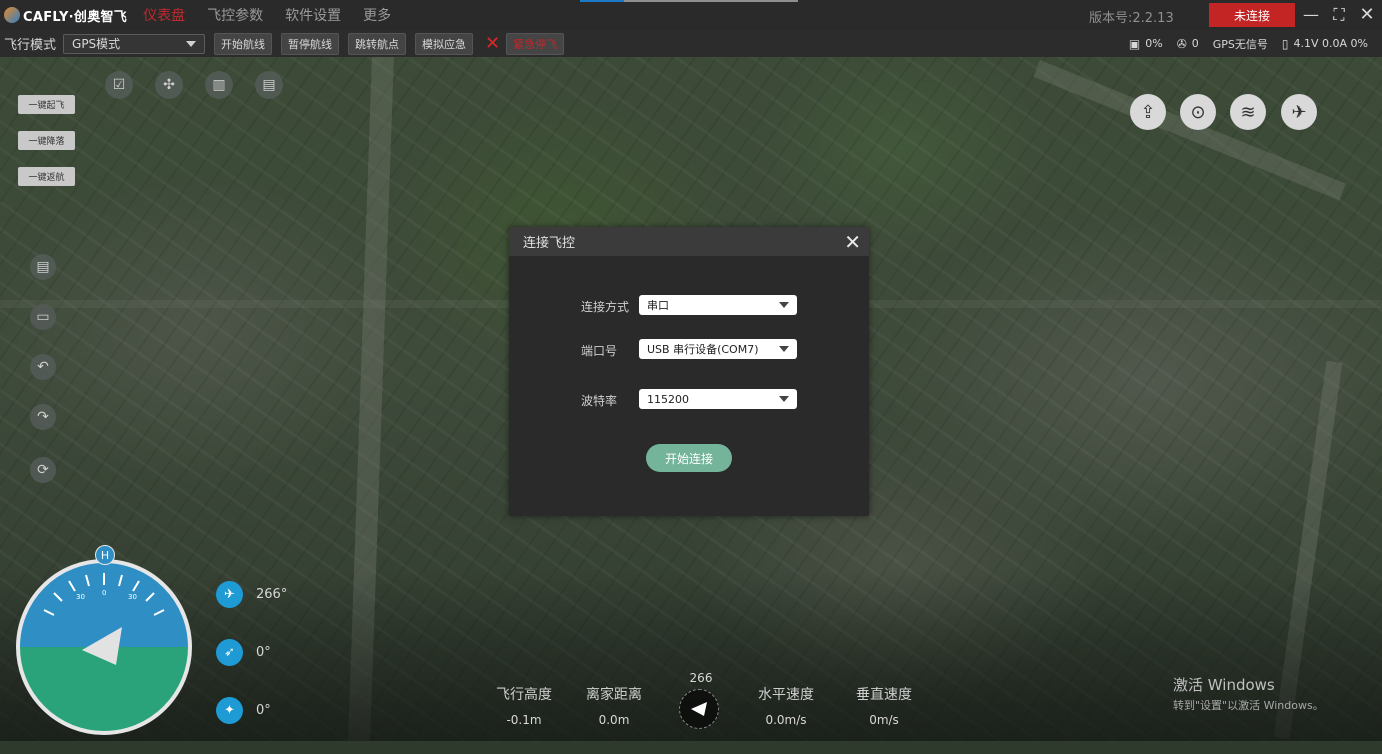 This screenshot has height=754, width=1382. What do you see at coordinates (251, 594) in the screenshot?
I see `heading-readout: ✈ 266°` at bounding box center [251, 594].